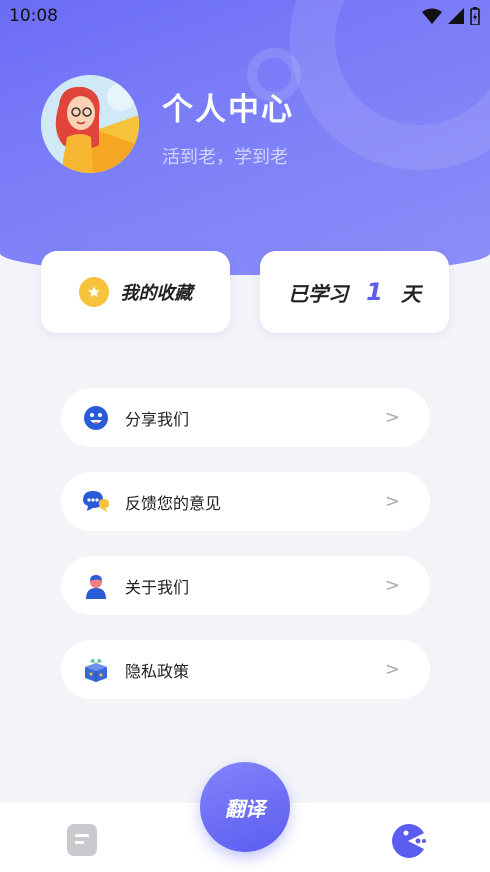 Image resolution: width=490 pixels, height=872 pixels. Describe the element at coordinates (475, 16) in the screenshot. I see `battery-icon` at that location.